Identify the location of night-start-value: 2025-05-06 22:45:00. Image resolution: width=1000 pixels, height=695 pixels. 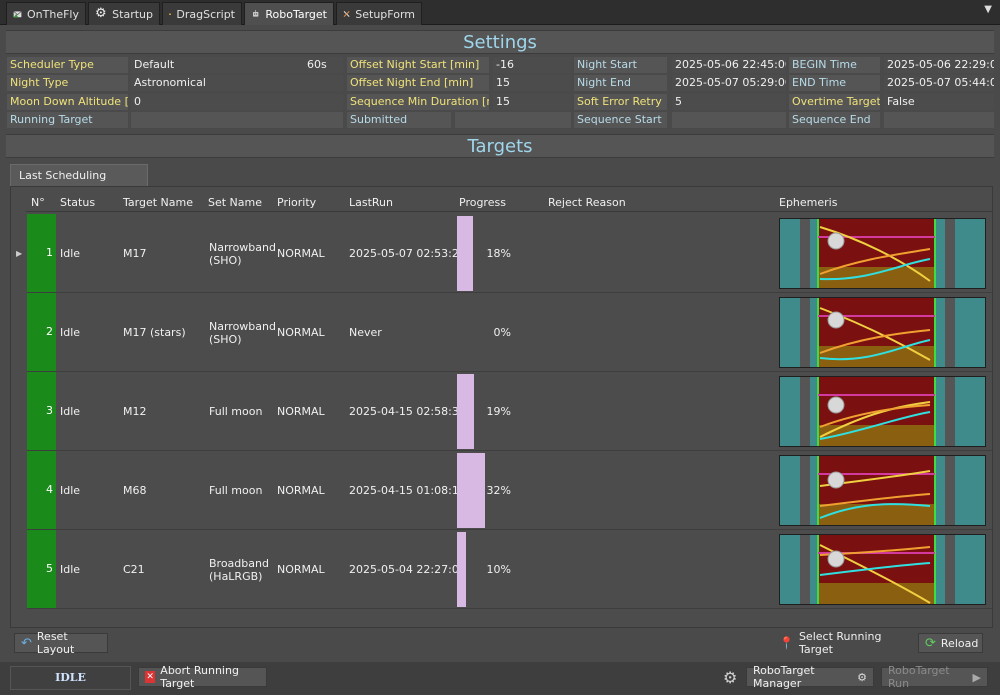
(729, 65).